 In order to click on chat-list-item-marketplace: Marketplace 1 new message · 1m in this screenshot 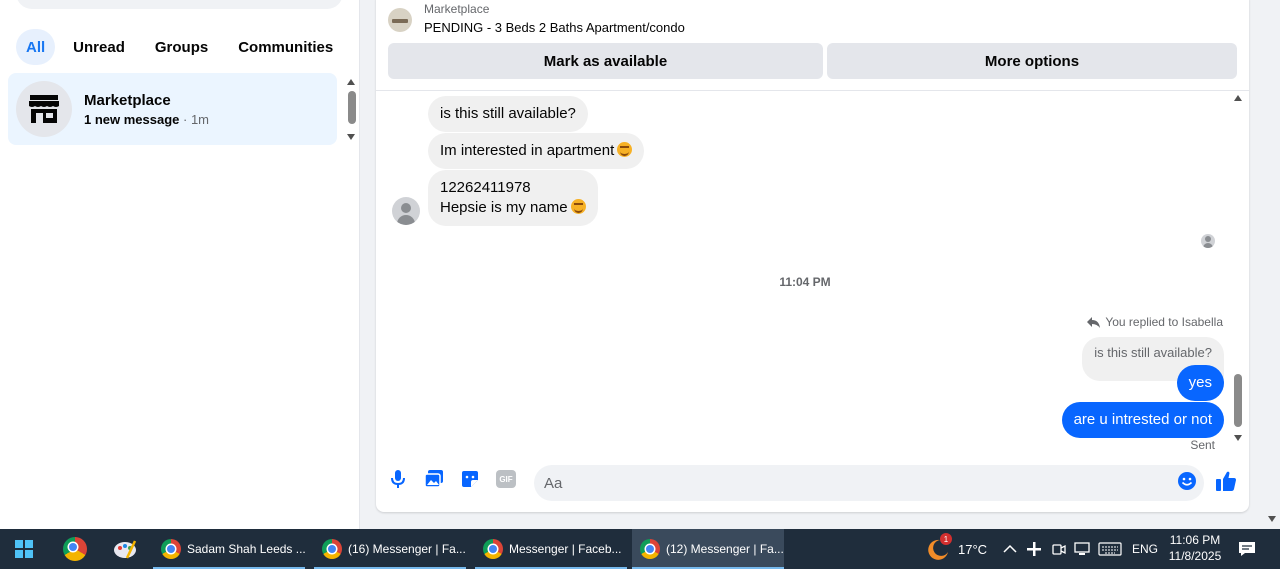, I will do `click(172, 109)`.